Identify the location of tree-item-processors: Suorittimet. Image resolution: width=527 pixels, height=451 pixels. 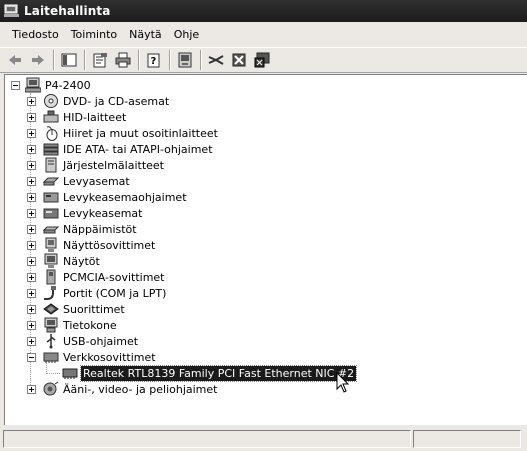
(94, 309).